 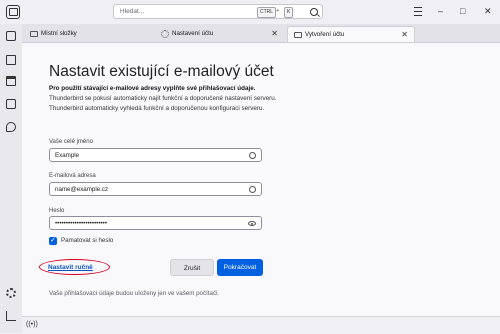 What do you see at coordinates (240, 267) in the screenshot?
I see `continue-button: Pokračovat` at bounding box center [240, 267].